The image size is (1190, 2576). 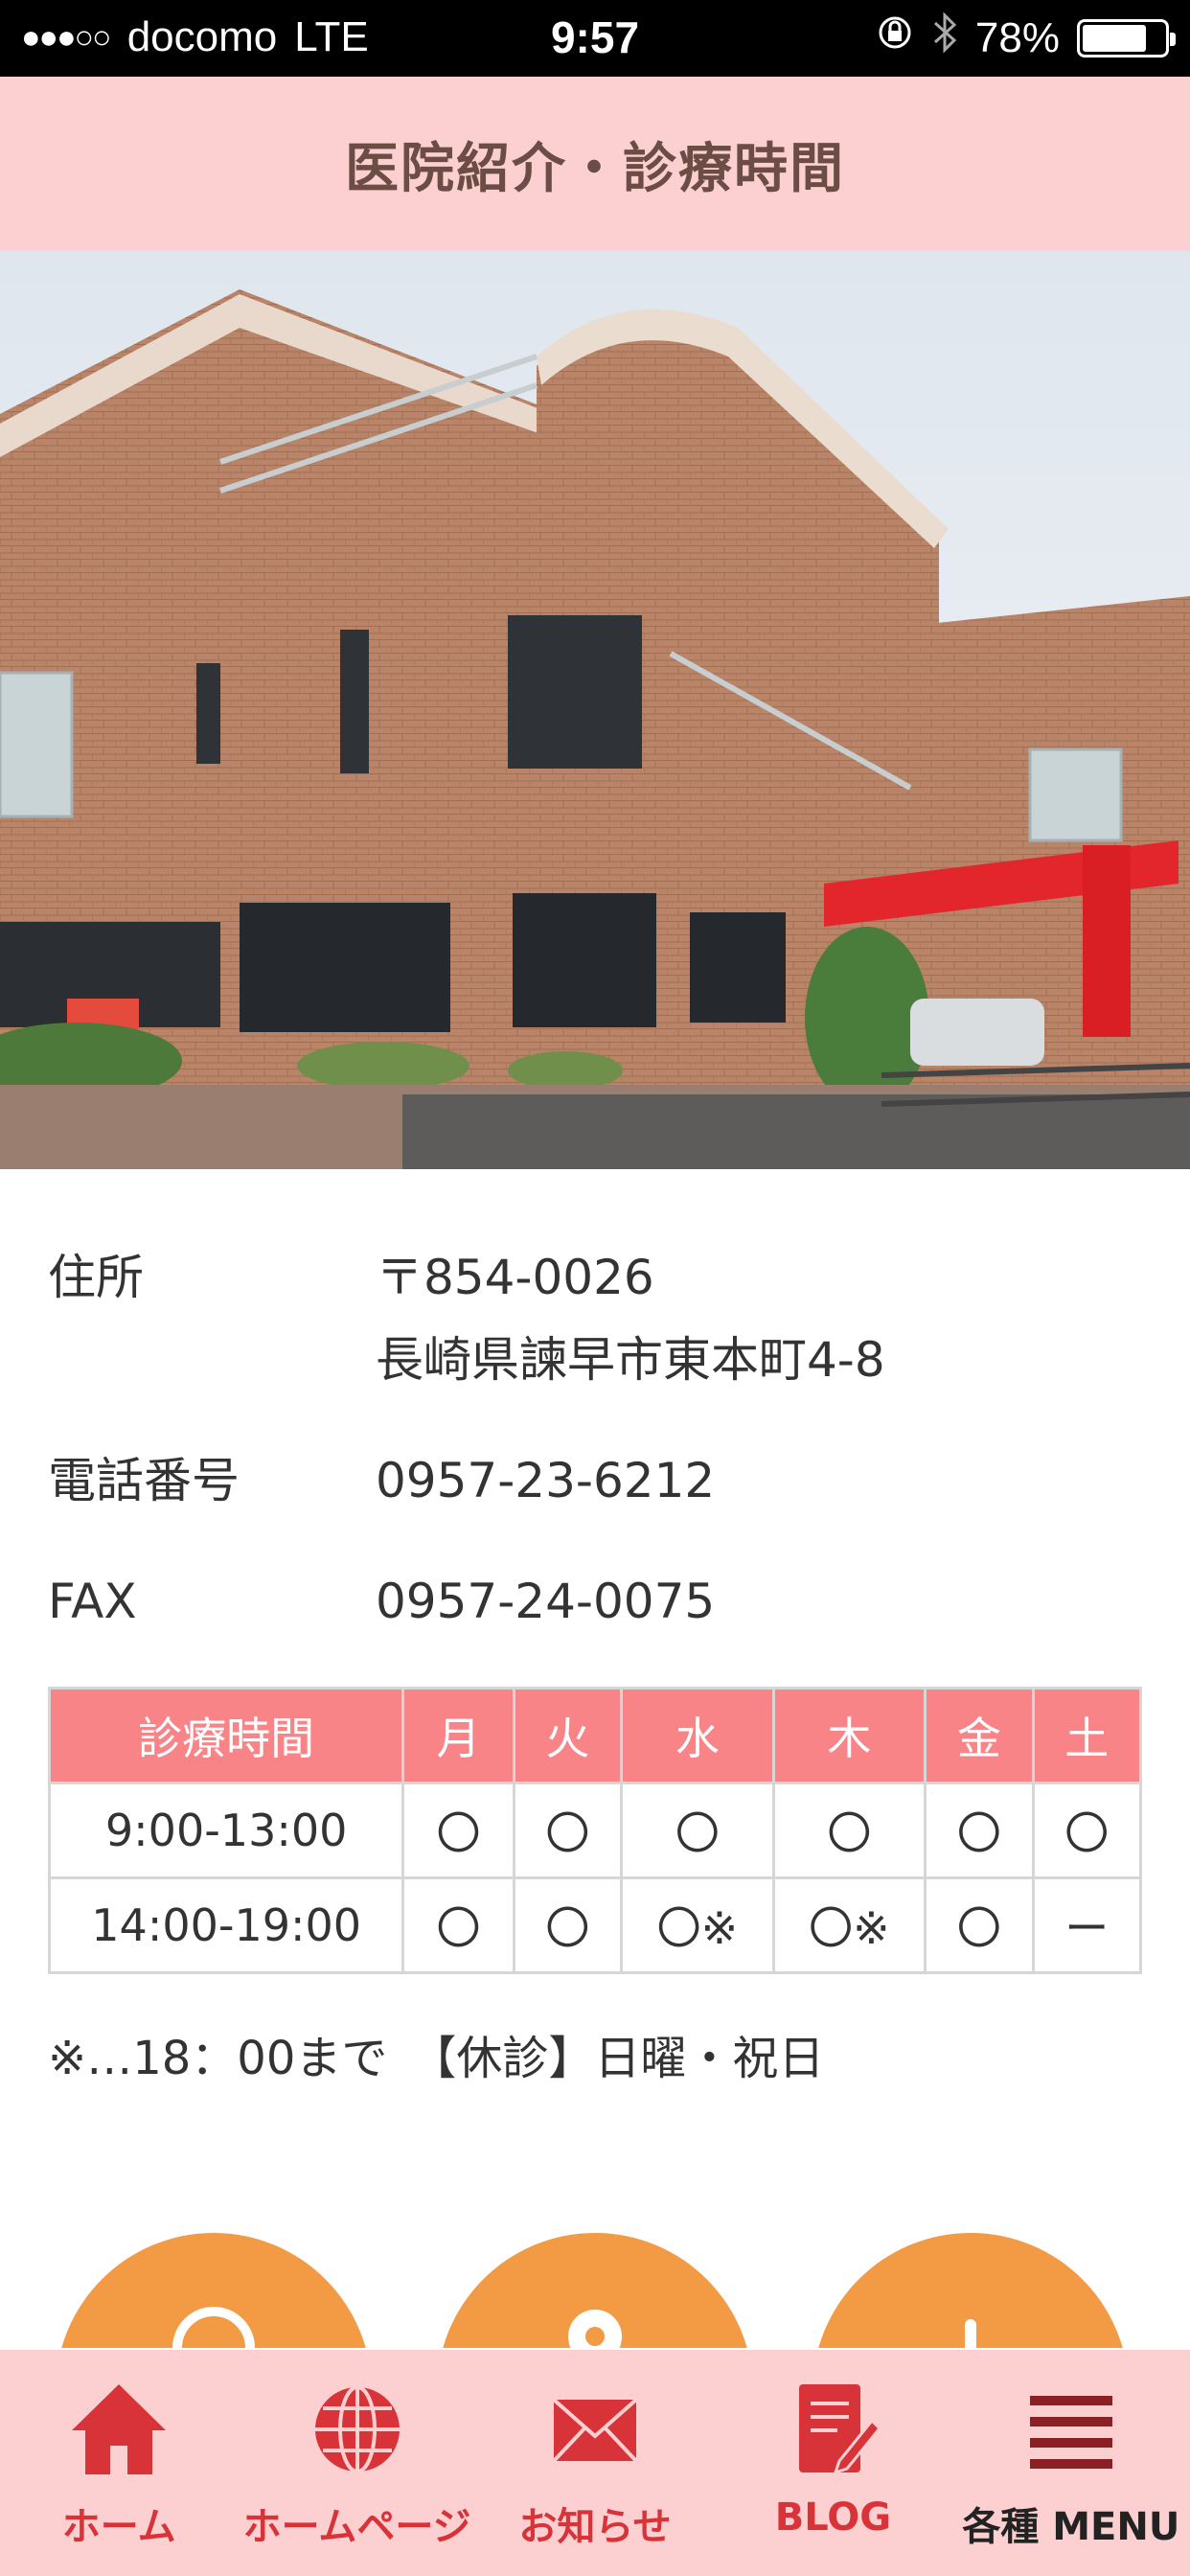 I want to click on quick-action-button-center, so click(x=595, y=2290).